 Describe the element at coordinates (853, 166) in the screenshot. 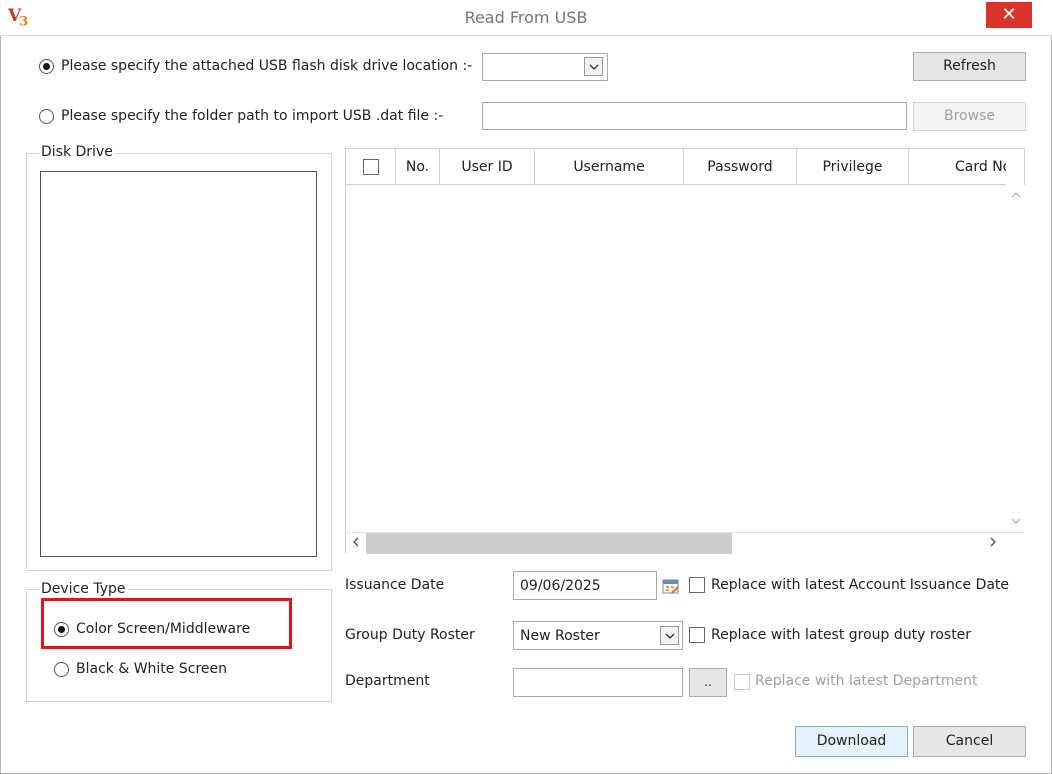

I see `column-header-privilege: Privilege` at that location.